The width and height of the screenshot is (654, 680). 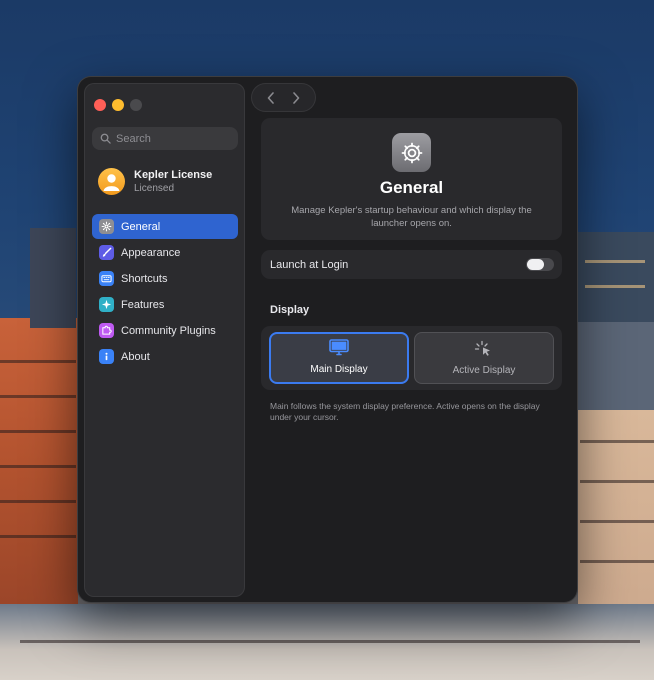 I want to click on sidebar-item-appearance: Appearance, so click(x=165, y=252).